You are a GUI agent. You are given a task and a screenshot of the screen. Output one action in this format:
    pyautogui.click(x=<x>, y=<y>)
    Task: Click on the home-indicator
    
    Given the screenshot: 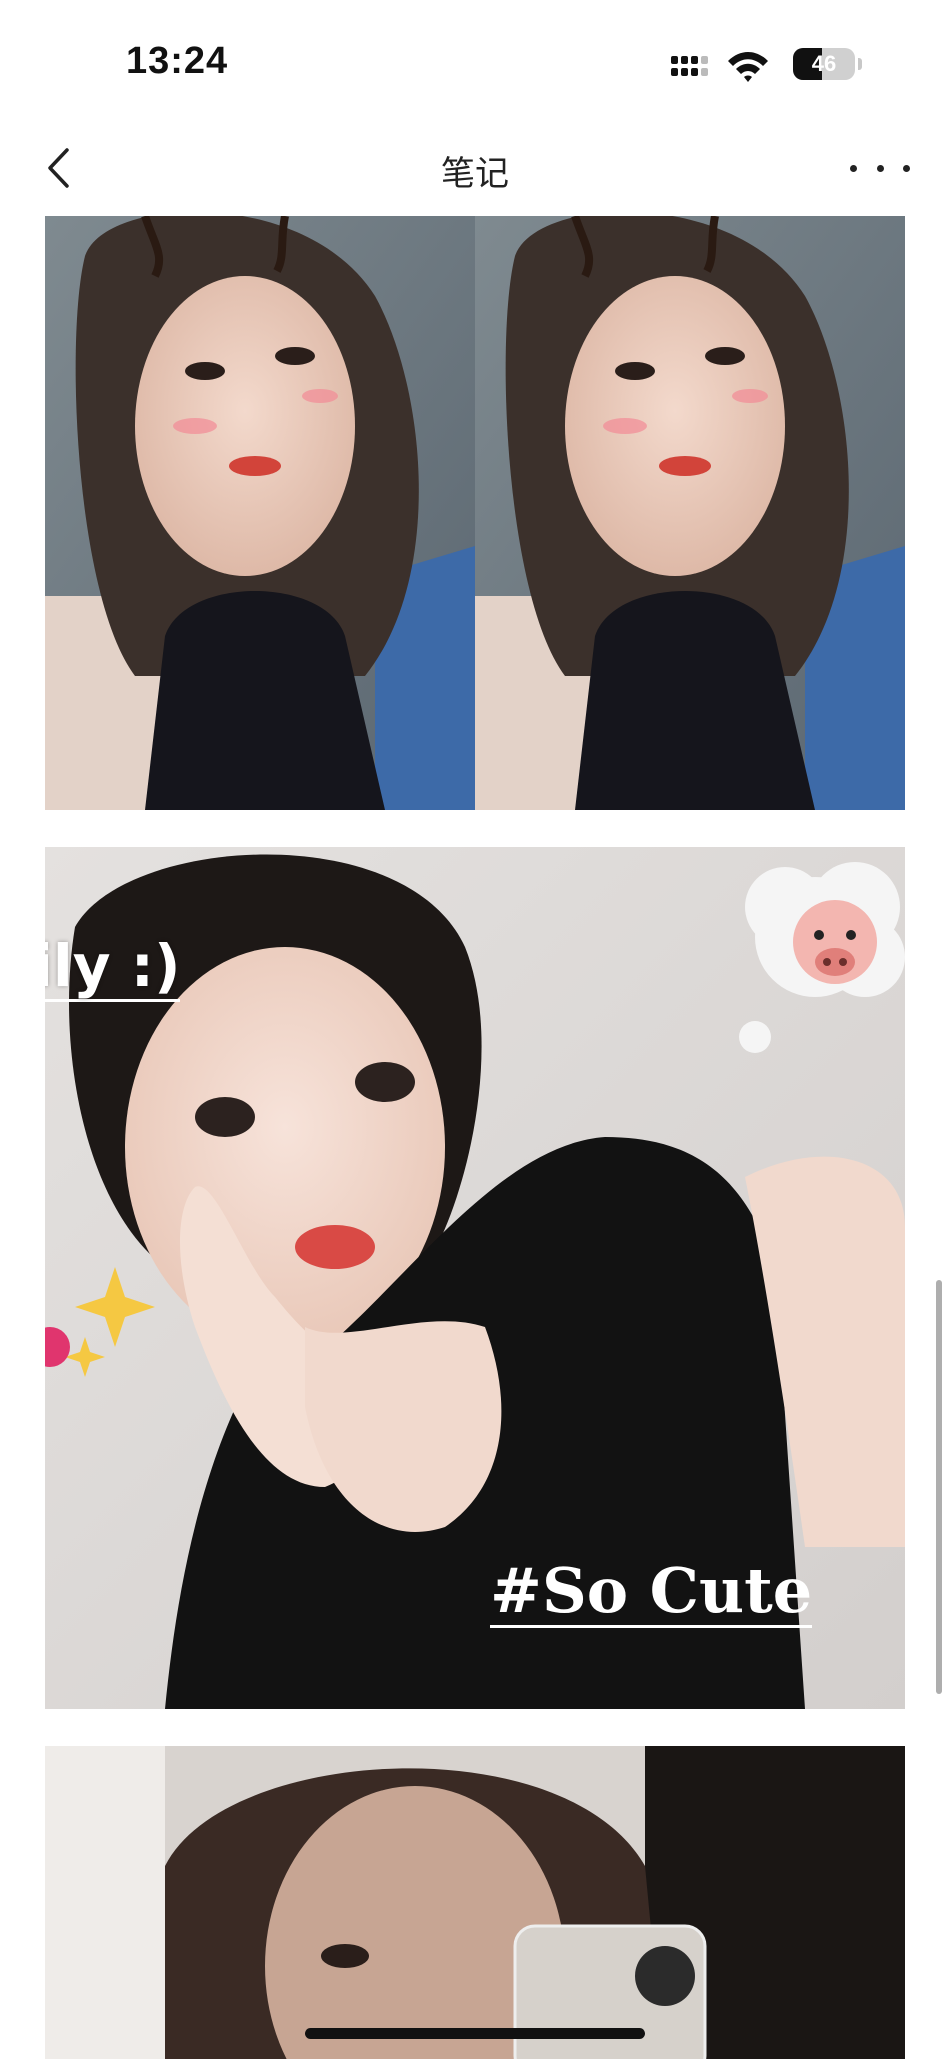 What is the action you would take?
    pyautogui.click(x=475, y=2033)
    